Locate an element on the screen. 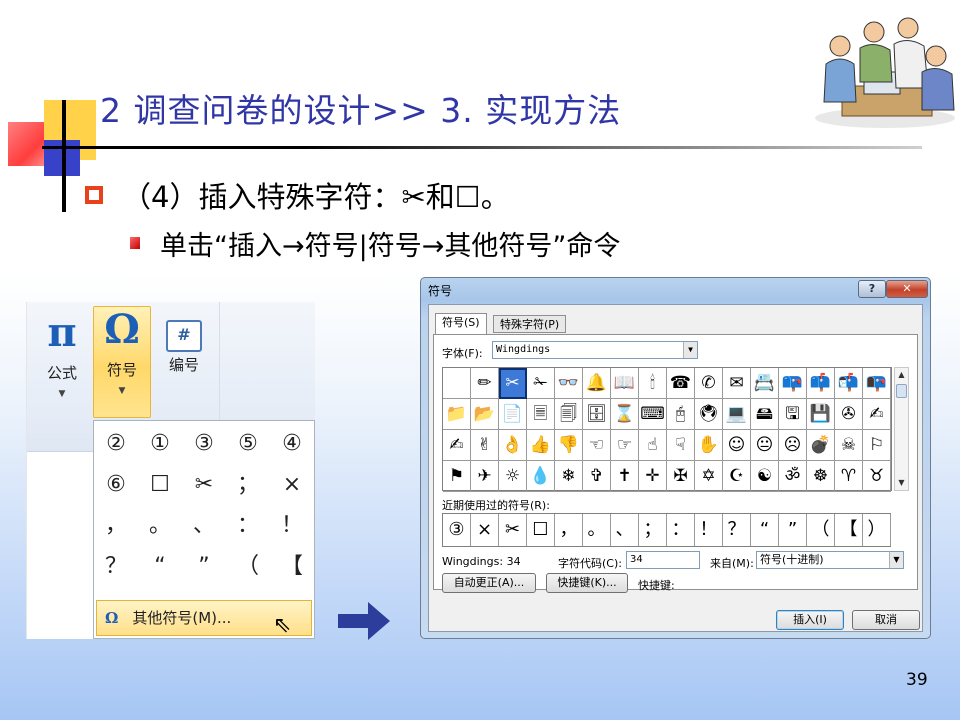 The width and height of the screenshot is (960, 720). glyph-cell: 📖 is located at coordinates (625, 383).